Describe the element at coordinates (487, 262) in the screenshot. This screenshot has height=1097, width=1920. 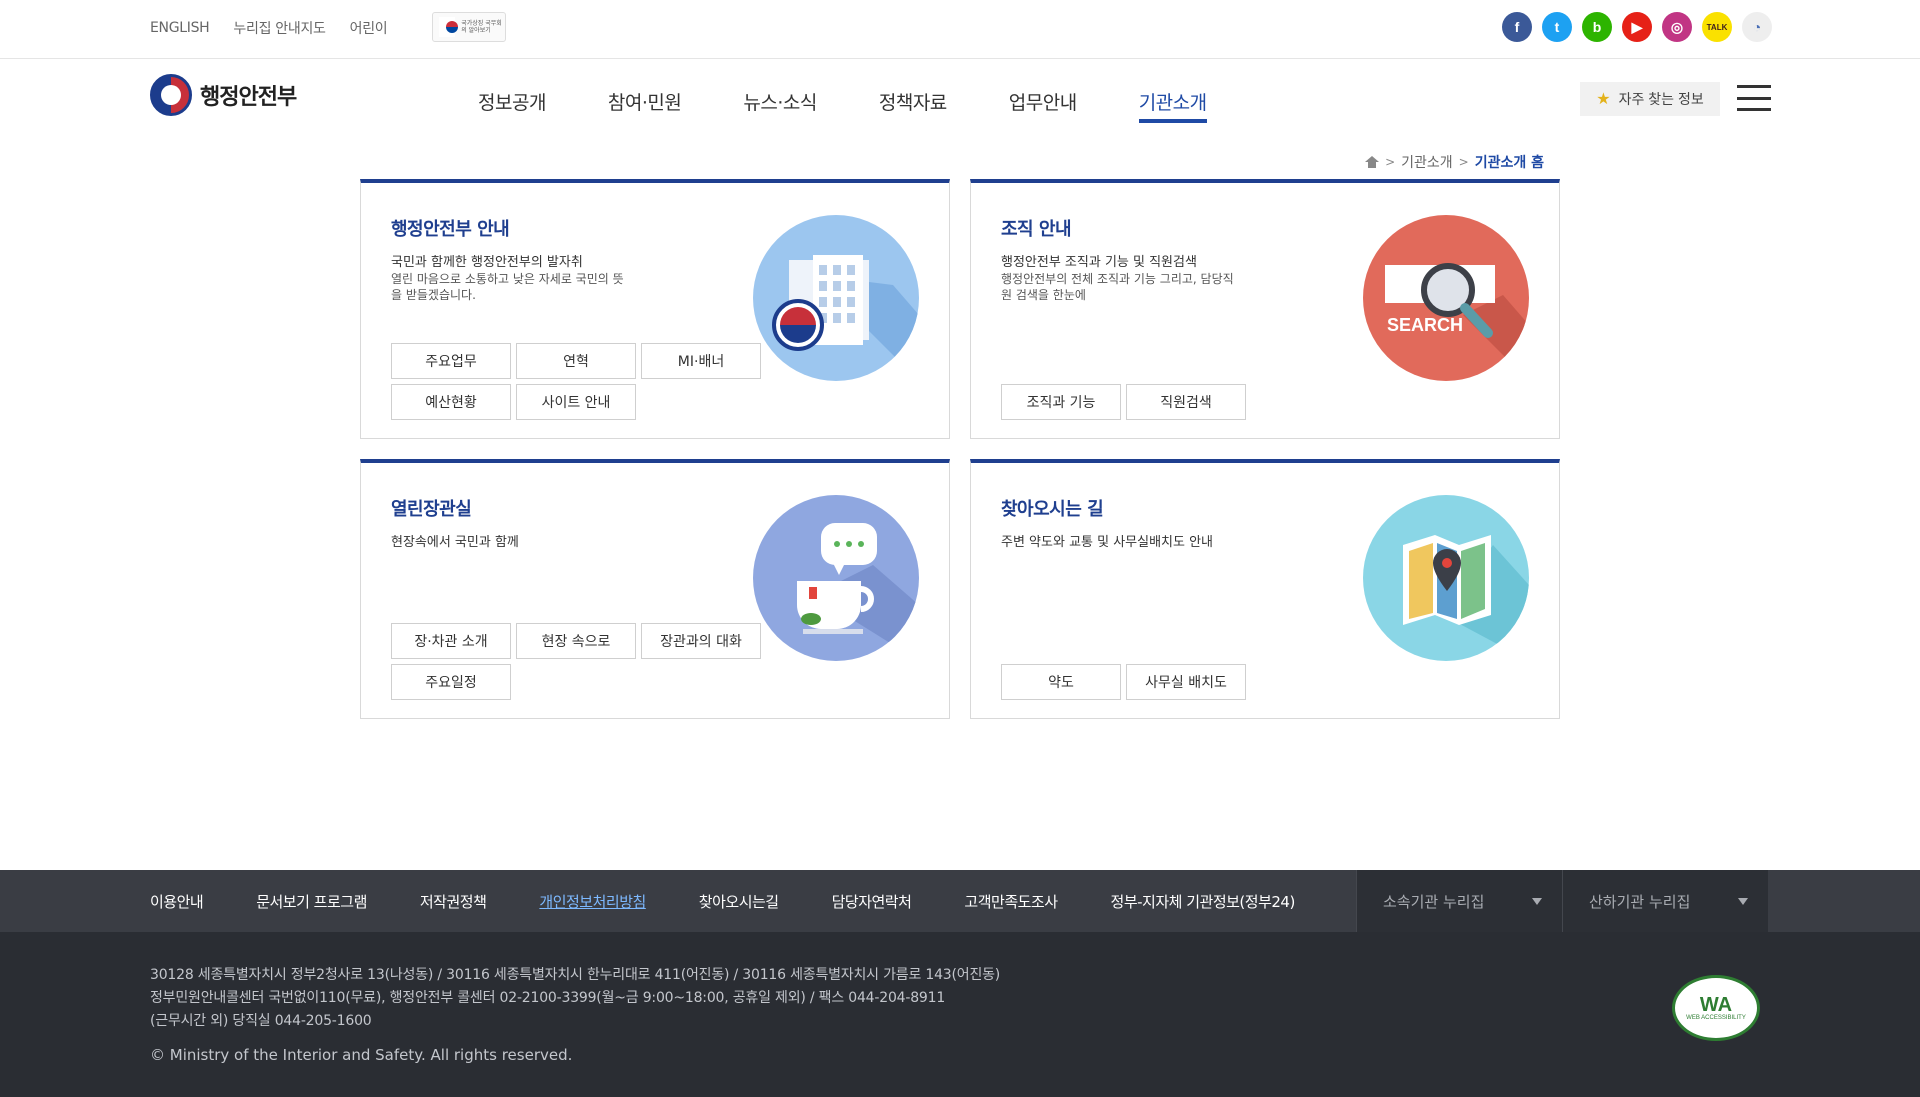
I see `card-lead: 국민과 함께한 행정안전부의 발자취` at that location.